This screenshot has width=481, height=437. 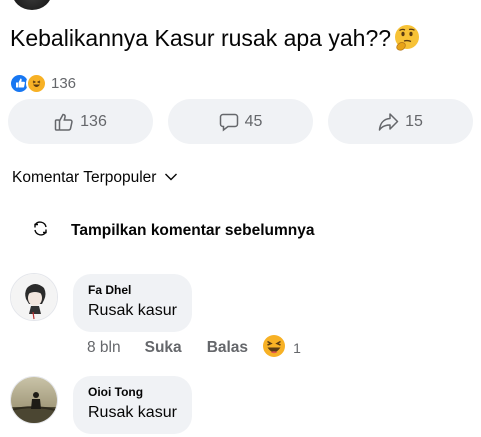 I want to click on view-previous-label: Tampilkan komentar sebelumnya, so click(x=193, y=230).